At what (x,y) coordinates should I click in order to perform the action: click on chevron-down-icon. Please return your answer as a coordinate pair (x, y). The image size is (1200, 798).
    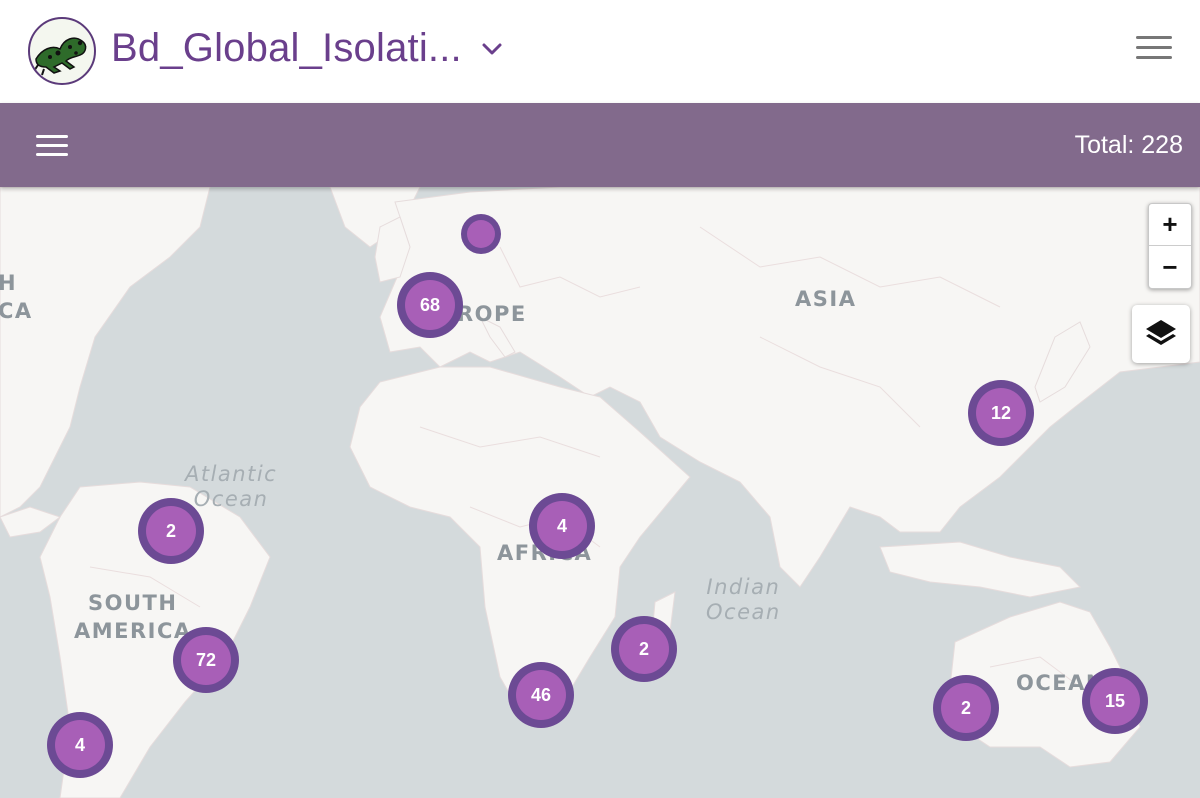
    Looking at the image, I should click on (492, 49).